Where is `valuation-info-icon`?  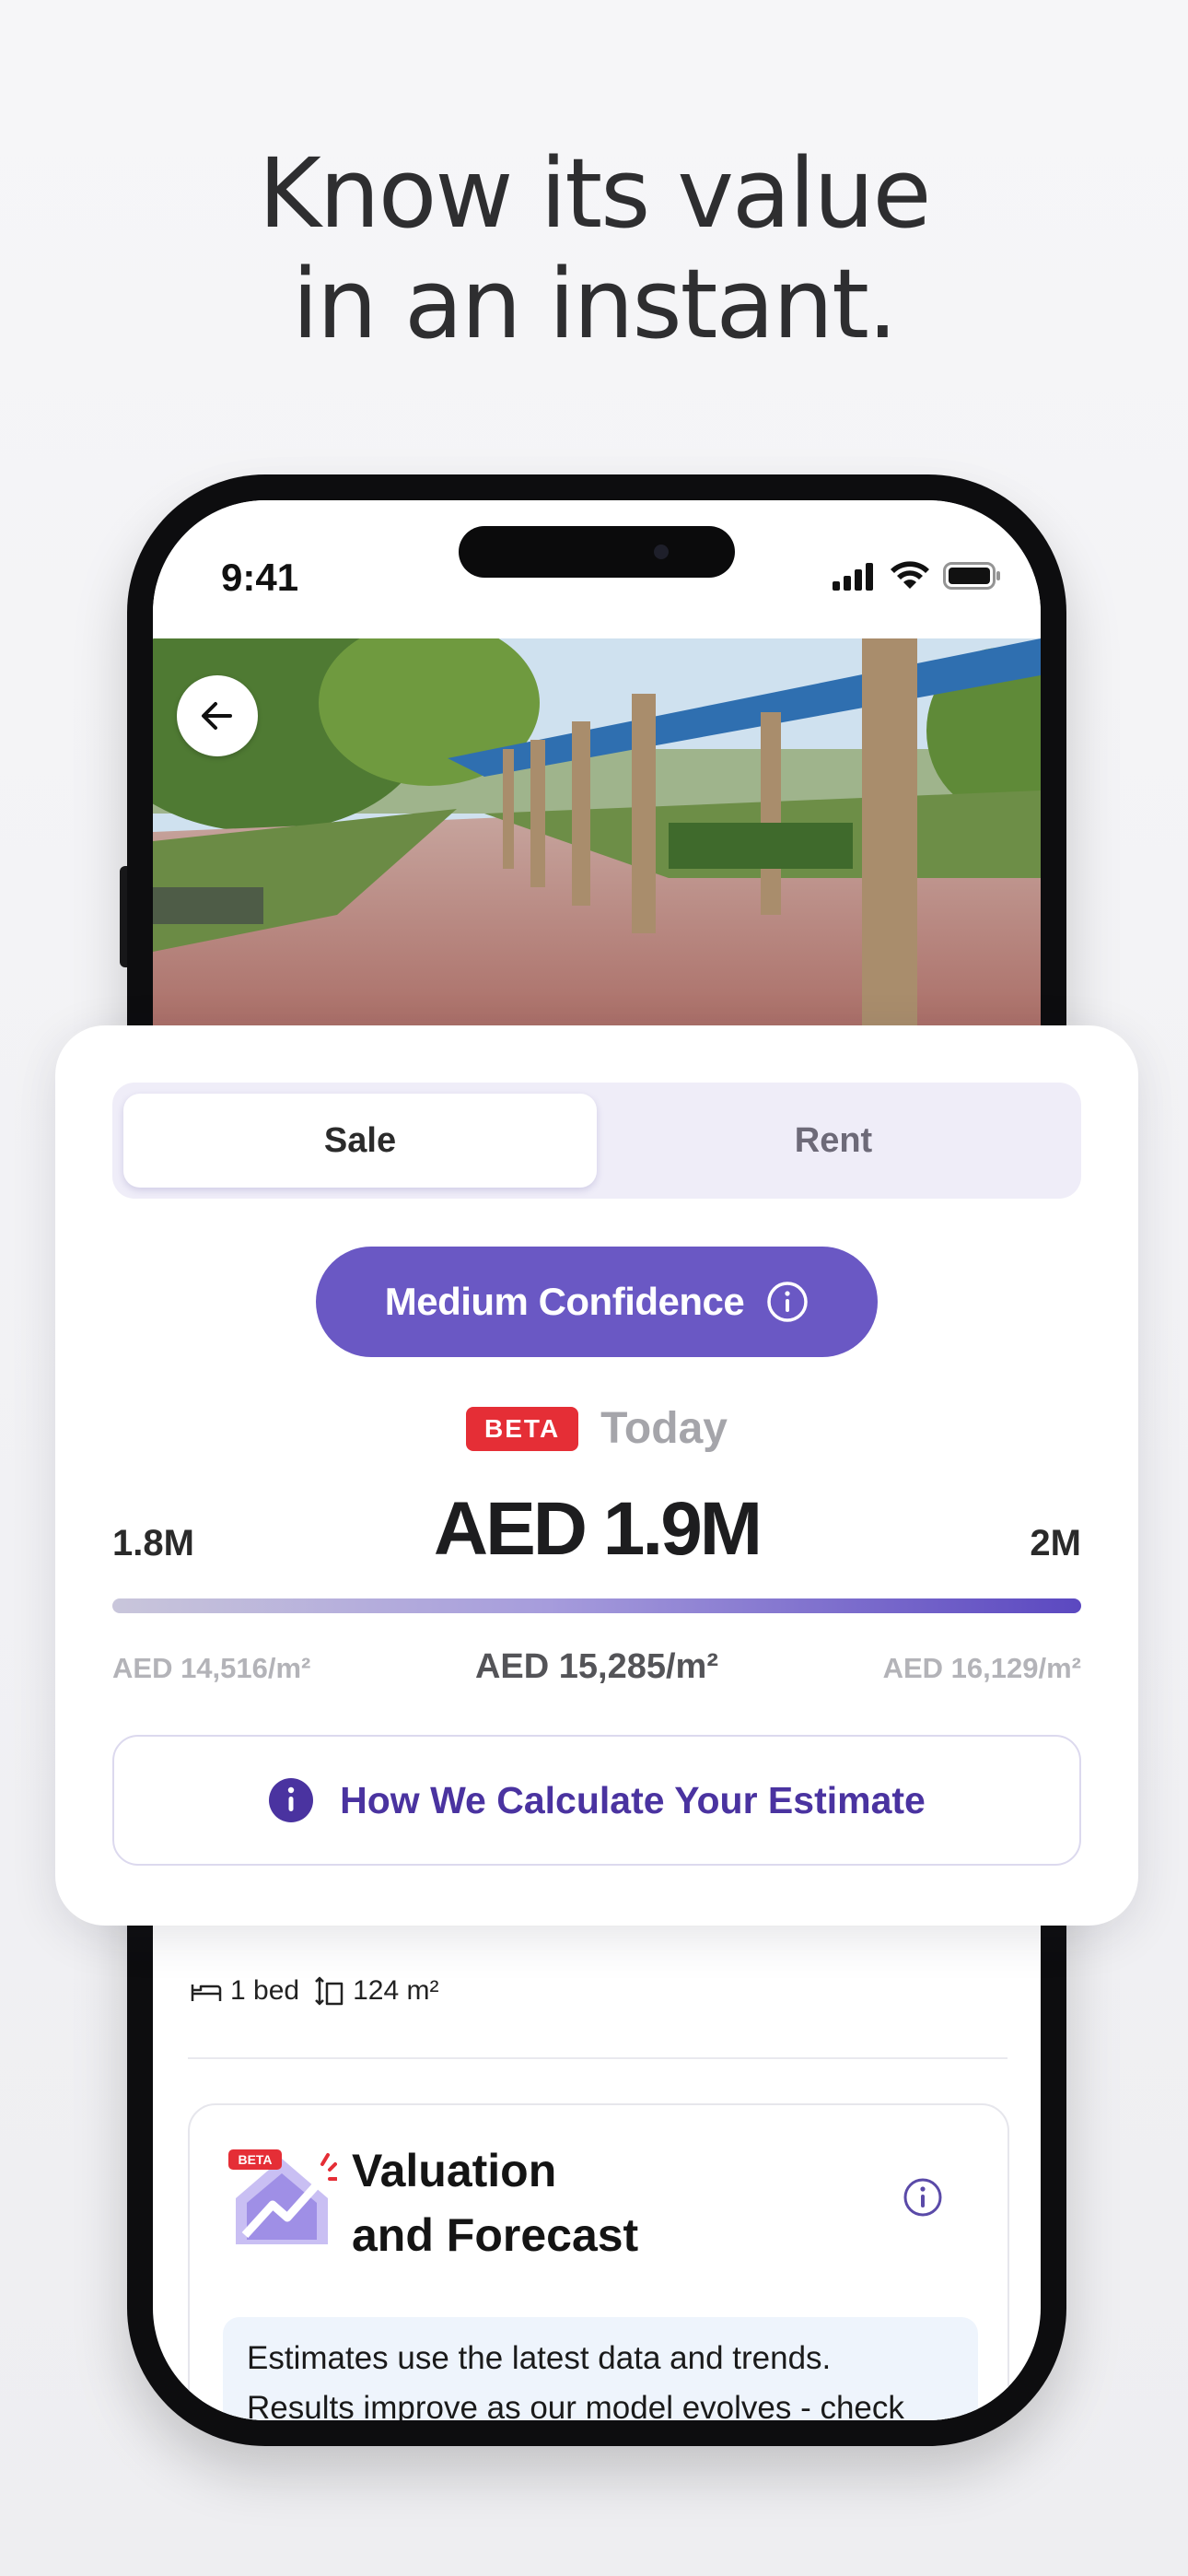 valuation-info-icon is located at coordinates (923, 2199).